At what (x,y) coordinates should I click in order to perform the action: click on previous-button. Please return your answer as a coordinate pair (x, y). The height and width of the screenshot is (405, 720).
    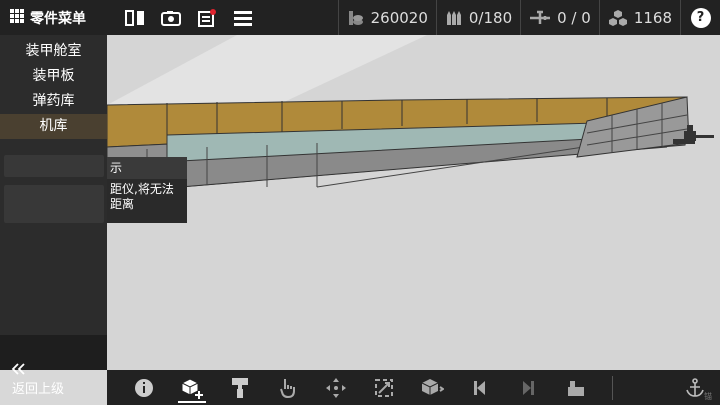
    Looking at the image, I should click on (480, 387).